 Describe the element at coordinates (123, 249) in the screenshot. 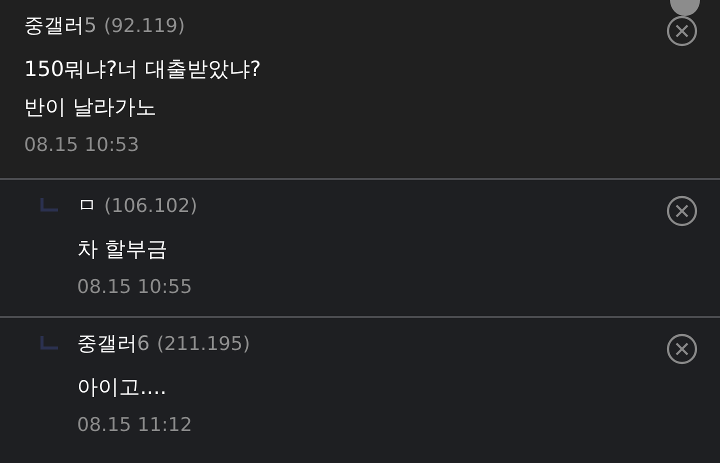

I see `comment-text: 차 할부금` at that location.